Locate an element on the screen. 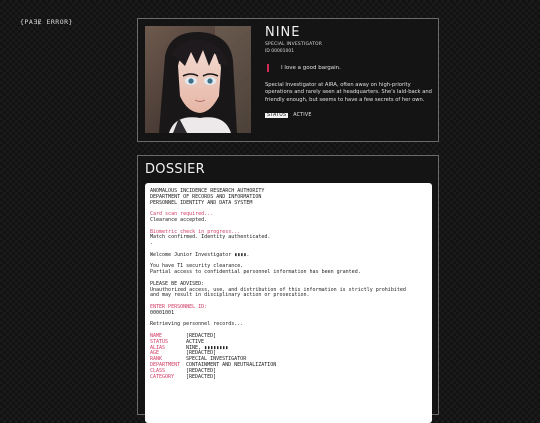  status-tag: STATUS is located at coordinates (277, 115).